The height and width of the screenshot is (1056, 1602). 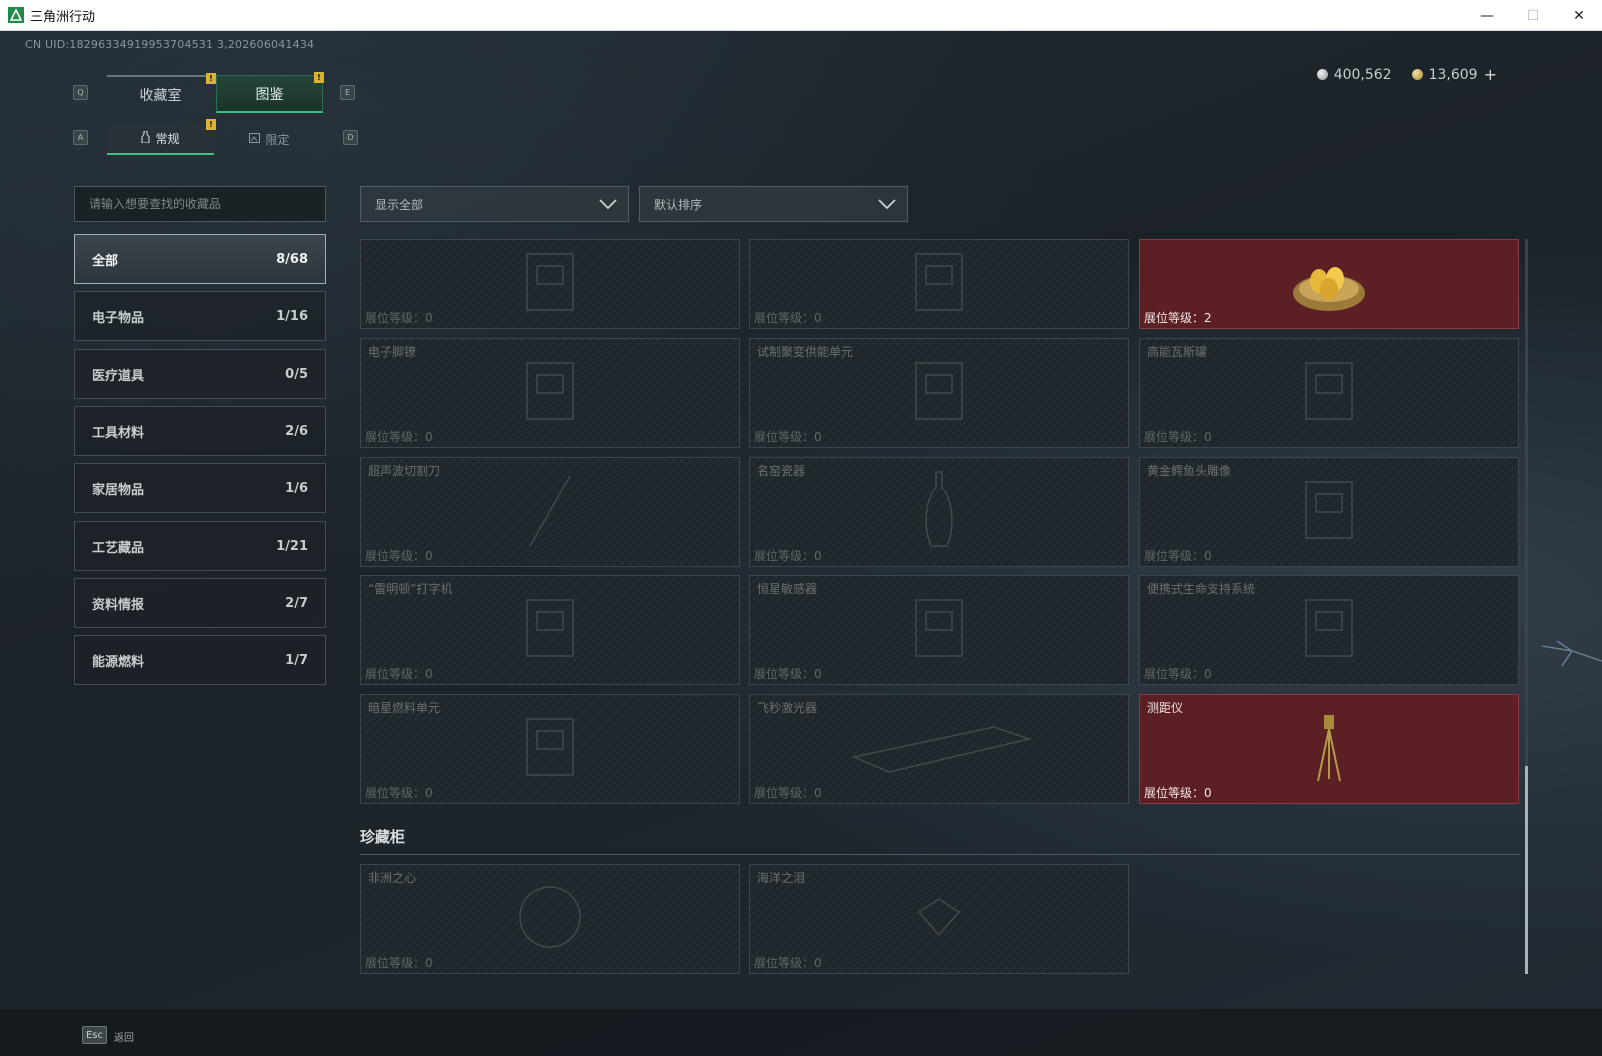 What do you see at coordinates (1201, 589) in the screenshot?
I see `card-name: 便携式生命支持系统` at bounding box center [1201, 589].